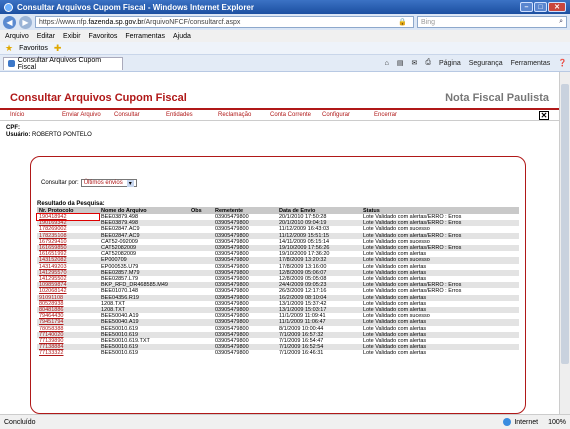 Image resolution: width=570 pixels, height=429 pixels. Describe the element at coordinates (561, 22) in the screenshot. I see `search-icon: ⌕` at that location.